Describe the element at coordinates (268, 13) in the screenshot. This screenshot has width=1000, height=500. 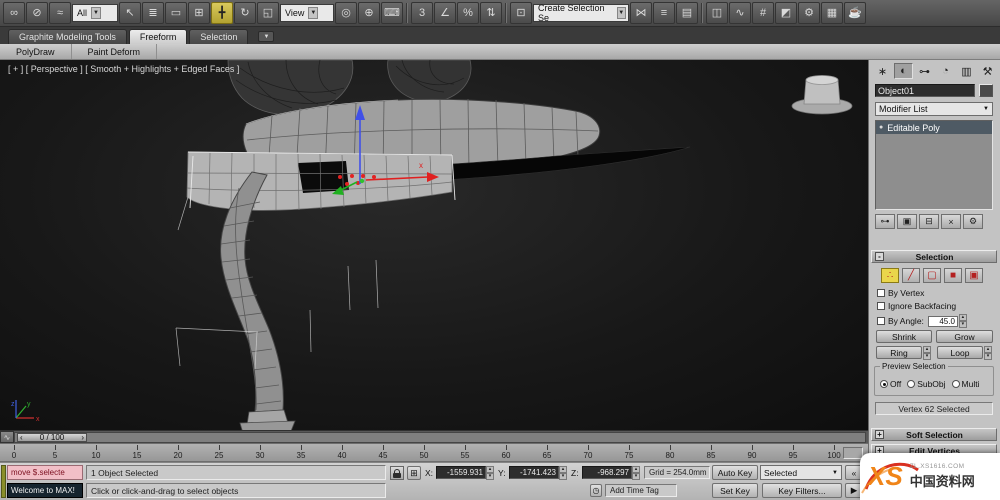
I see `select-and-scale-icon: ◱` at that location.